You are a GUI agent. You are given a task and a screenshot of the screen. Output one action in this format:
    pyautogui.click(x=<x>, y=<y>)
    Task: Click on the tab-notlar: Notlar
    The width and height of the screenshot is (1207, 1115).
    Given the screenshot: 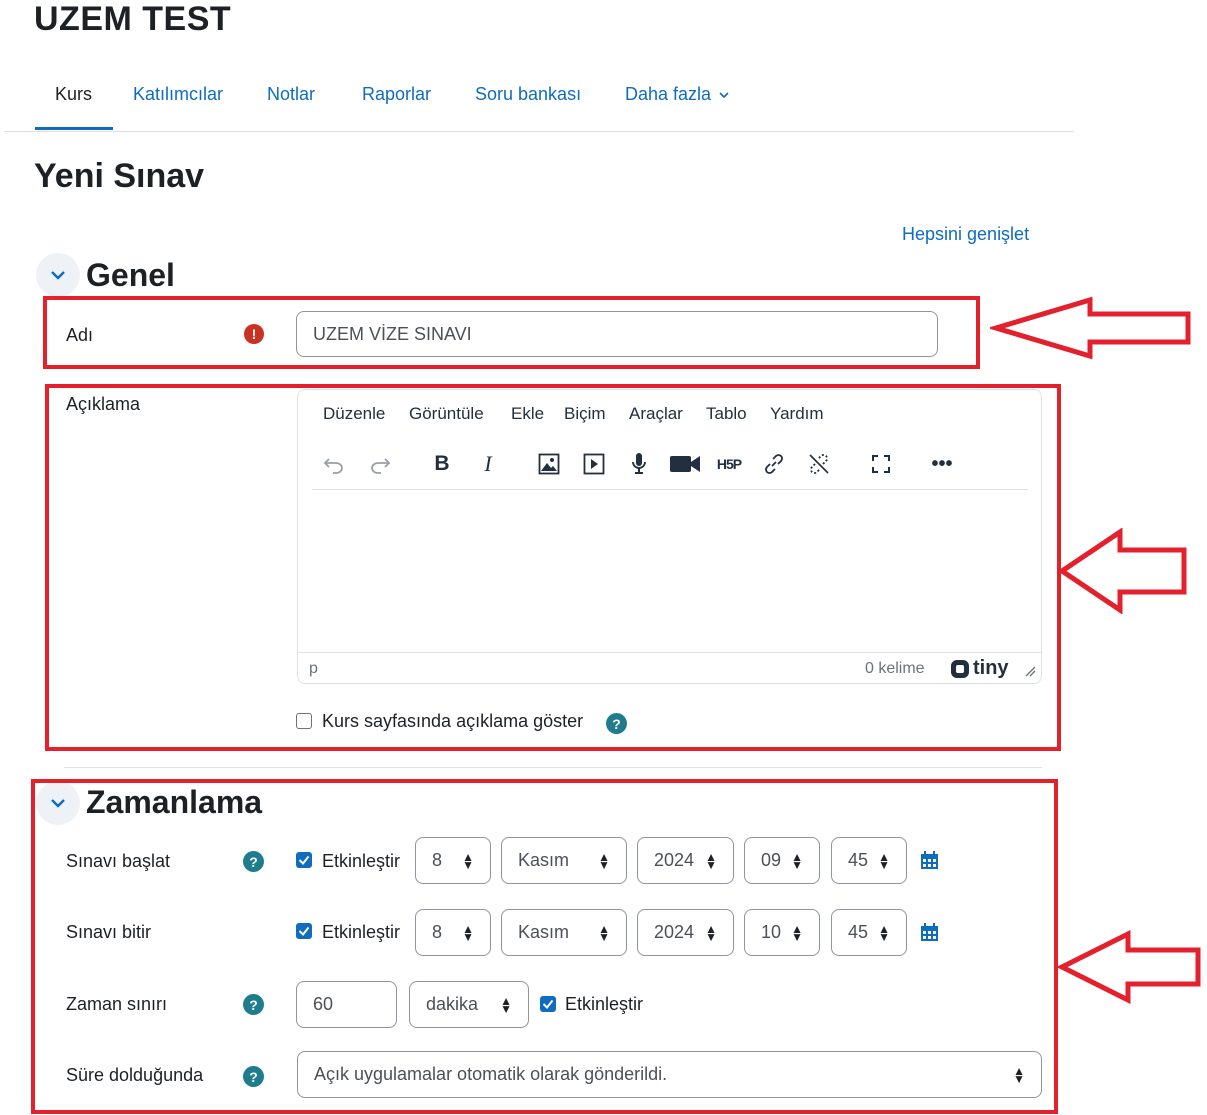 What is the action you would take?
    pyautogui.click(x=291, y=94)
    